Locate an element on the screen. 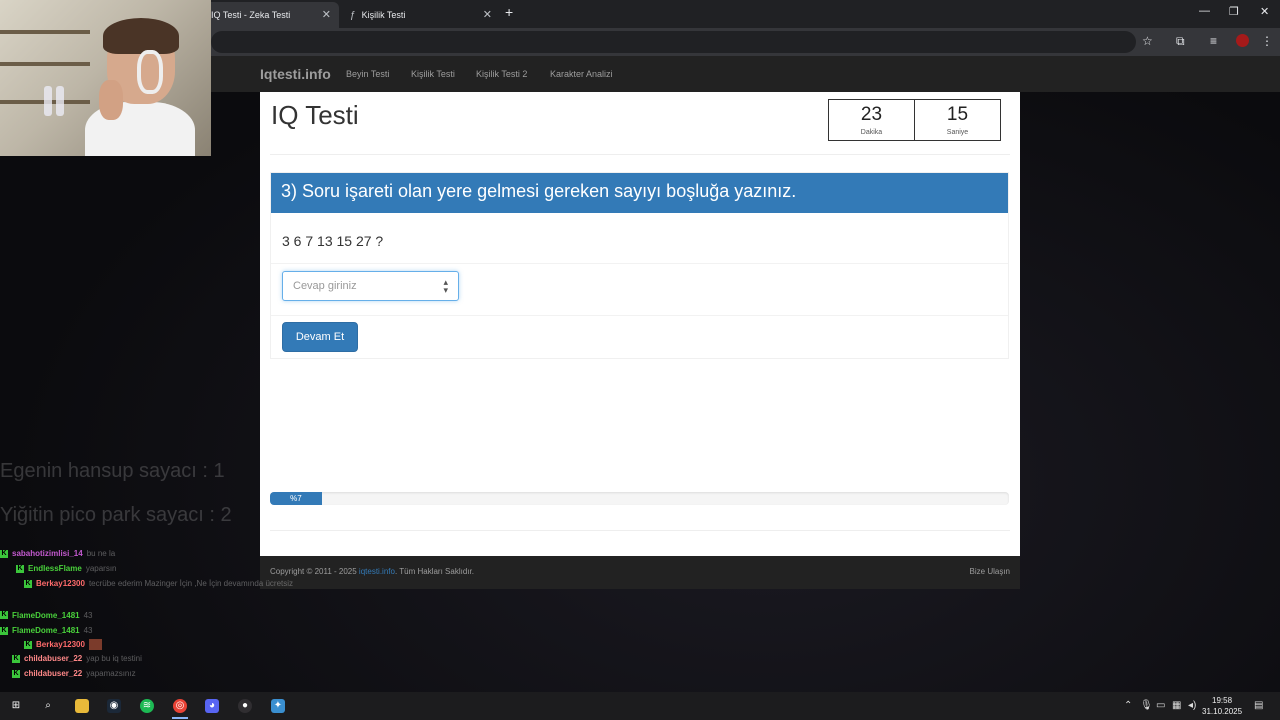  headset is located at coordinates (150, 72).